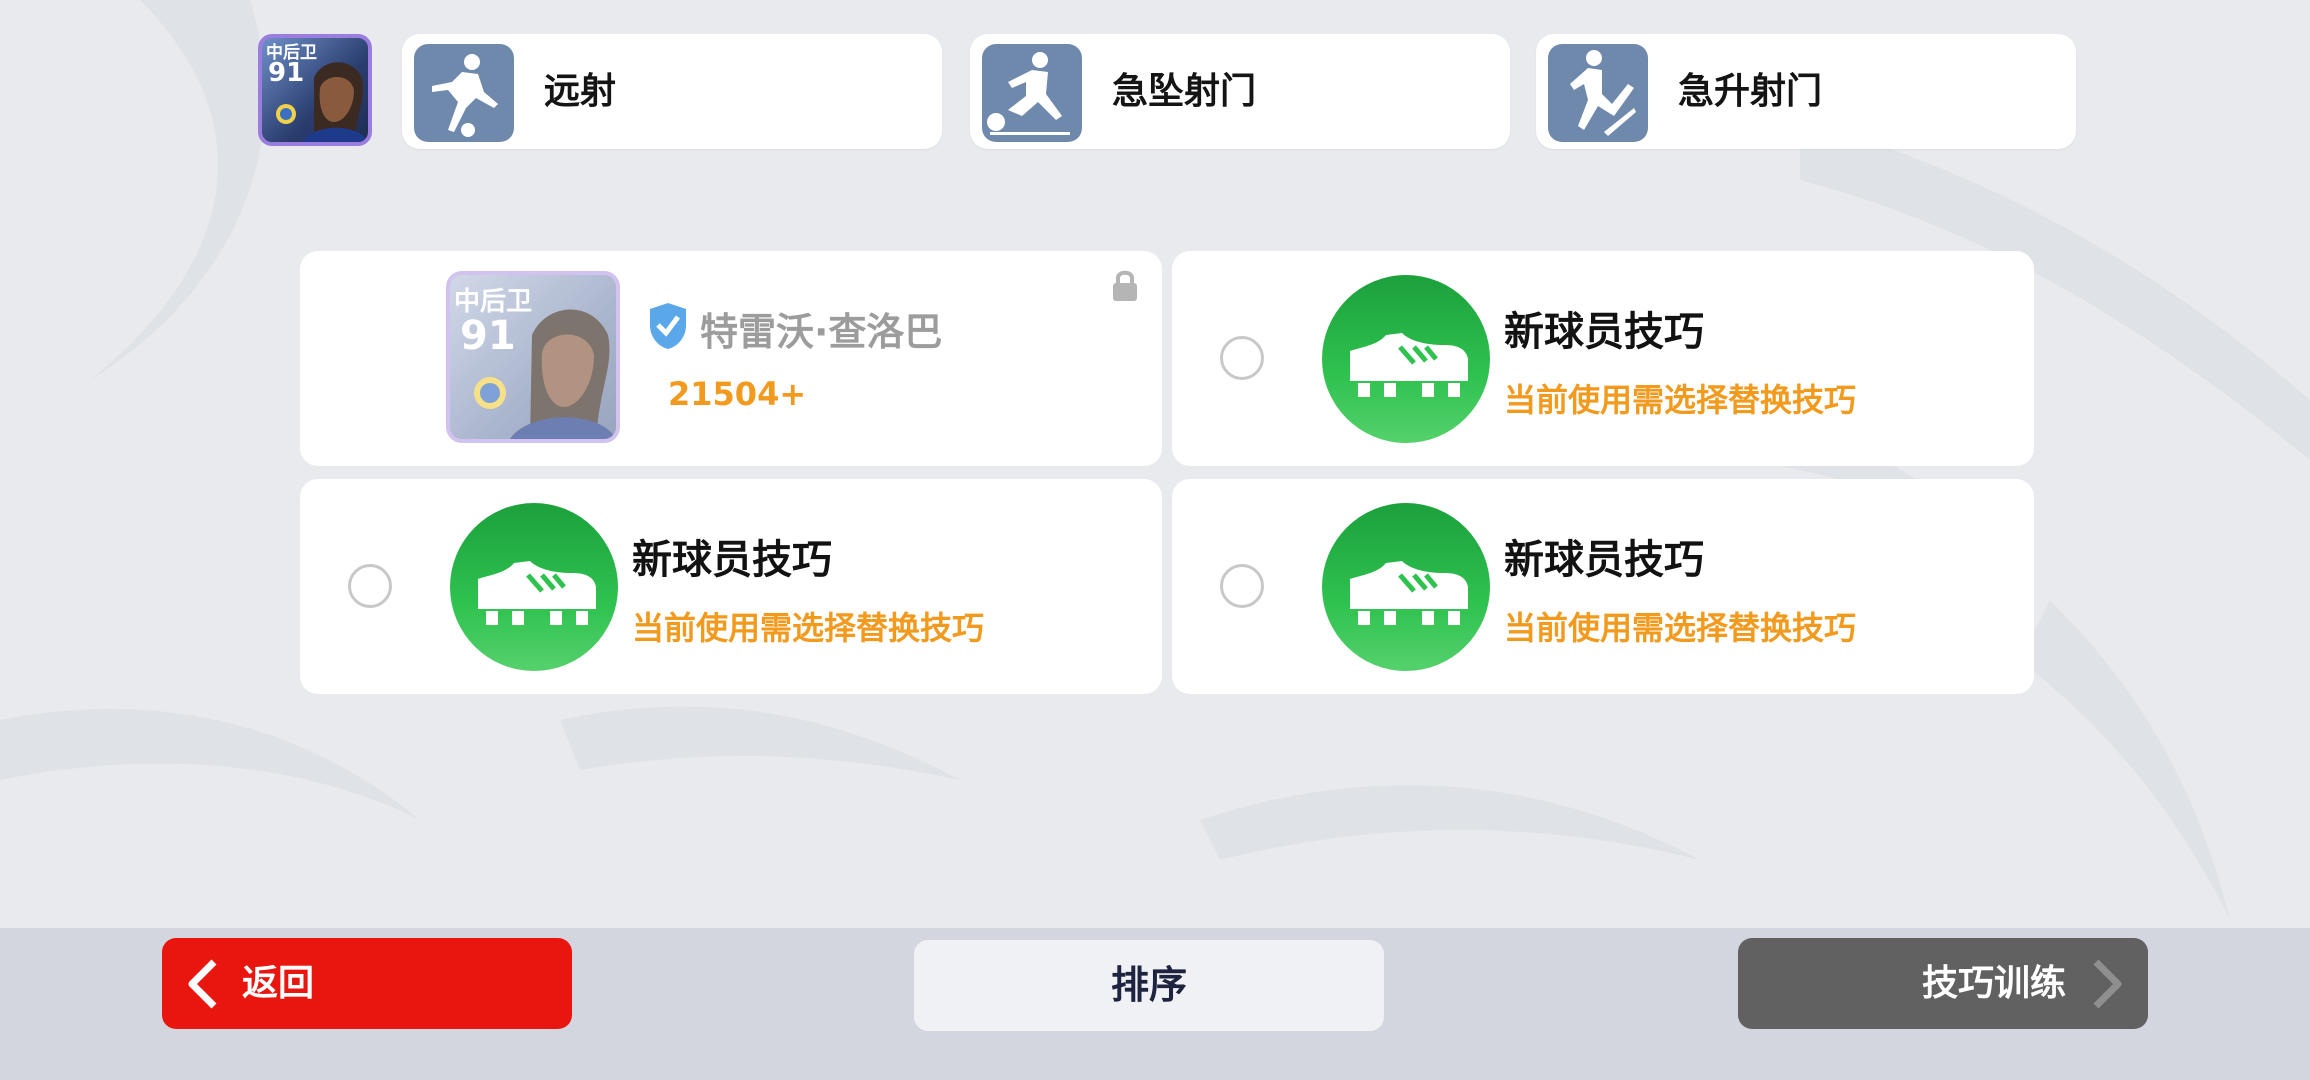  Describe the element at coordinates (464, 93) in the screenshot. I see `long-shot-icon` at that location.